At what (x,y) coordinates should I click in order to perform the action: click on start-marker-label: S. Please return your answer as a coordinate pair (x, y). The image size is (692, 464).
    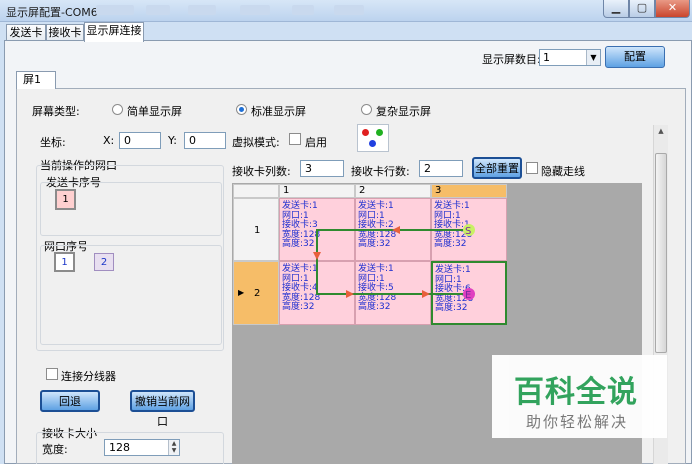
    Looking at the image, I should click on (468, 231).